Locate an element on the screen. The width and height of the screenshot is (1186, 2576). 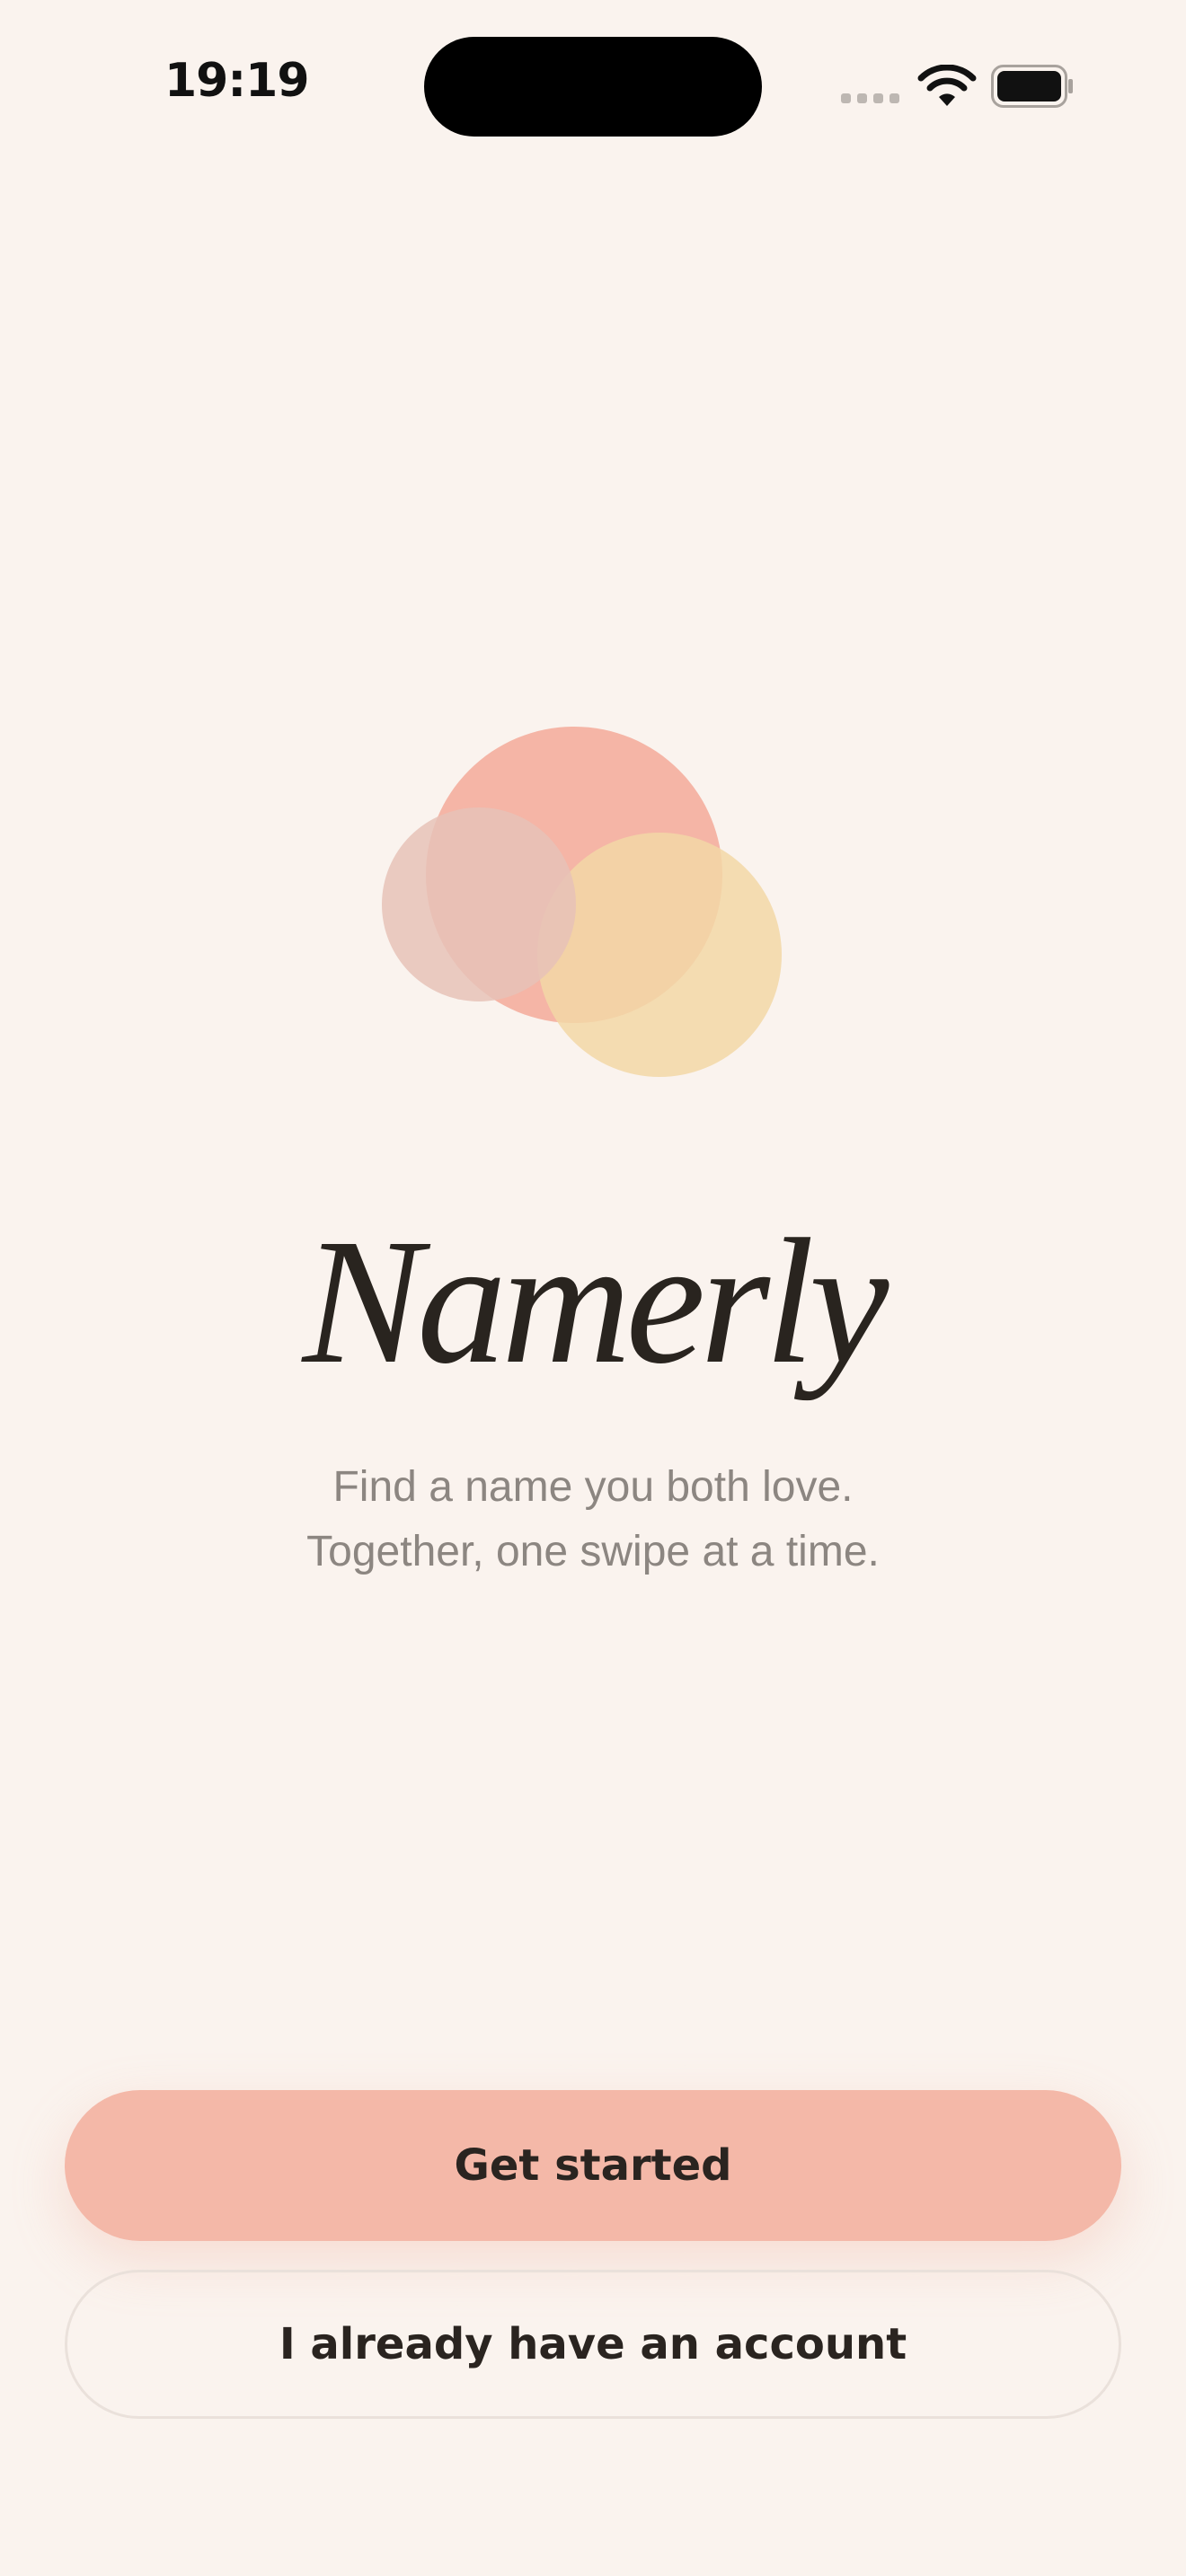
brand-title: Namerly is located at coordinates (596, 1302).